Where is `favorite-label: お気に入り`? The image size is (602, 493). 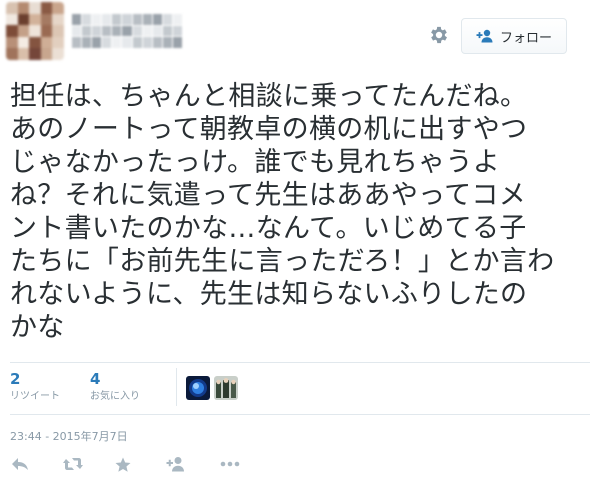 favorite-label: お気に入り is located at coordinates (115, 396).